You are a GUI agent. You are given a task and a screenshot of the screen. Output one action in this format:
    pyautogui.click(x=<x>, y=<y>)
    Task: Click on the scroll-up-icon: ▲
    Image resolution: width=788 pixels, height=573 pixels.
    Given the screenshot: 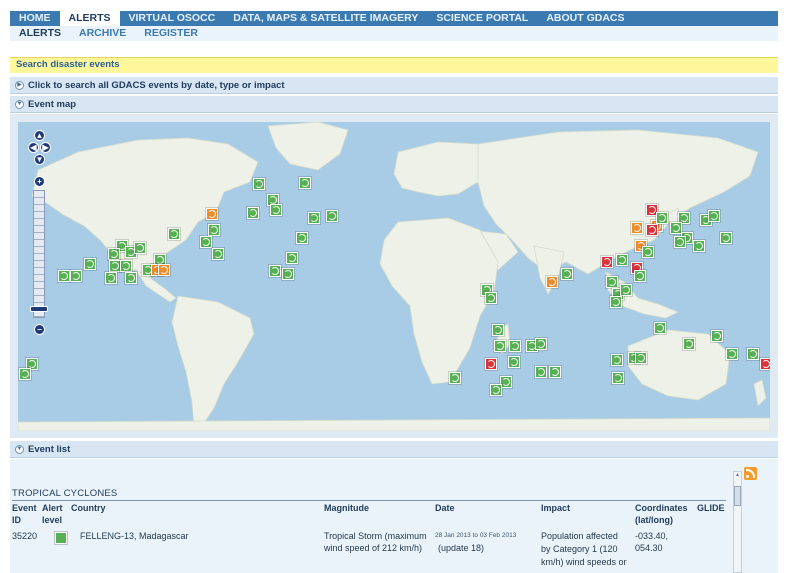 What is the action you would take?
    pyautogui.click(x=737, y=475)
    